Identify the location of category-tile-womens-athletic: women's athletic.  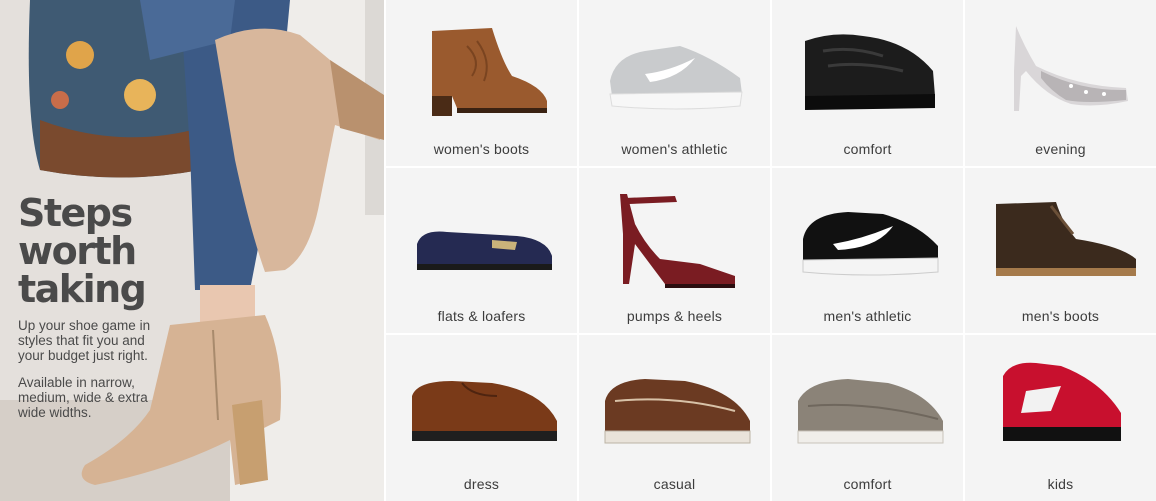
(674, 83).